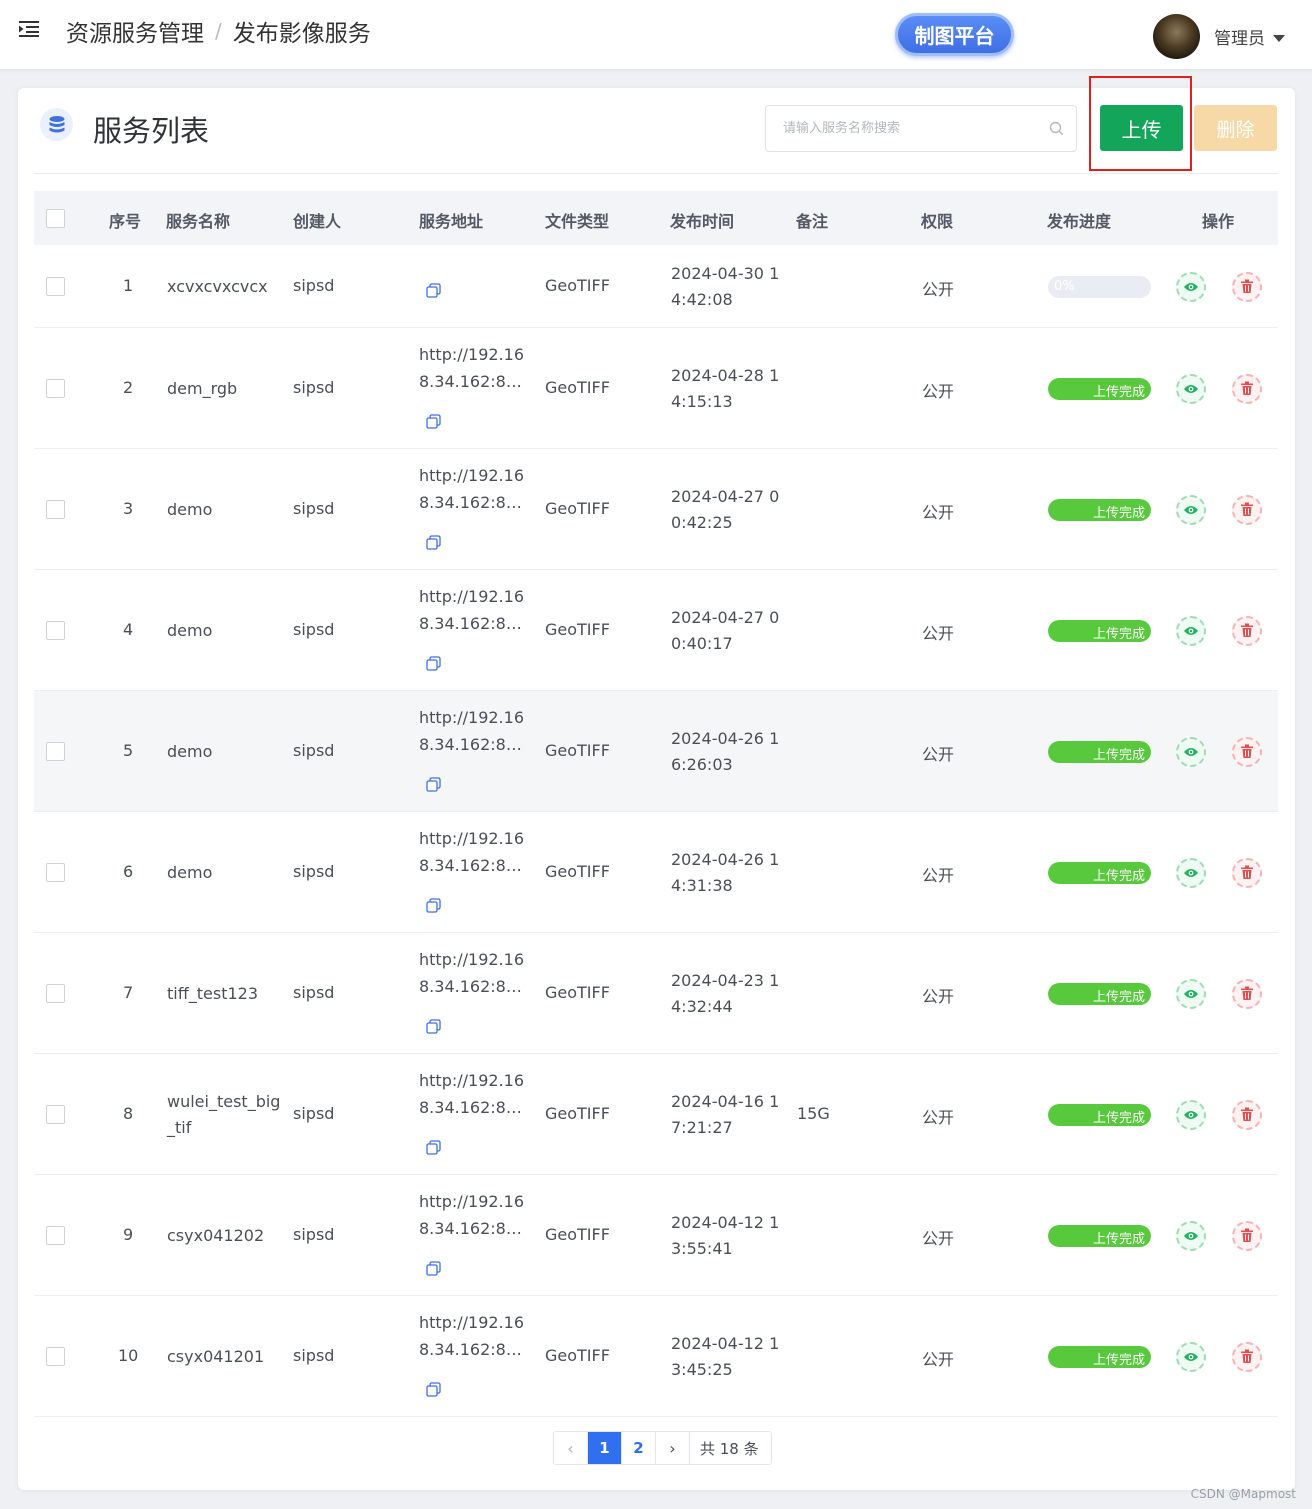 This screenshot has width=1312, height=1509. What do you see at coordinates (179, 1127) in the screenshot?
I see `service-name-line: _tif` at bounding box center [179, 1127].